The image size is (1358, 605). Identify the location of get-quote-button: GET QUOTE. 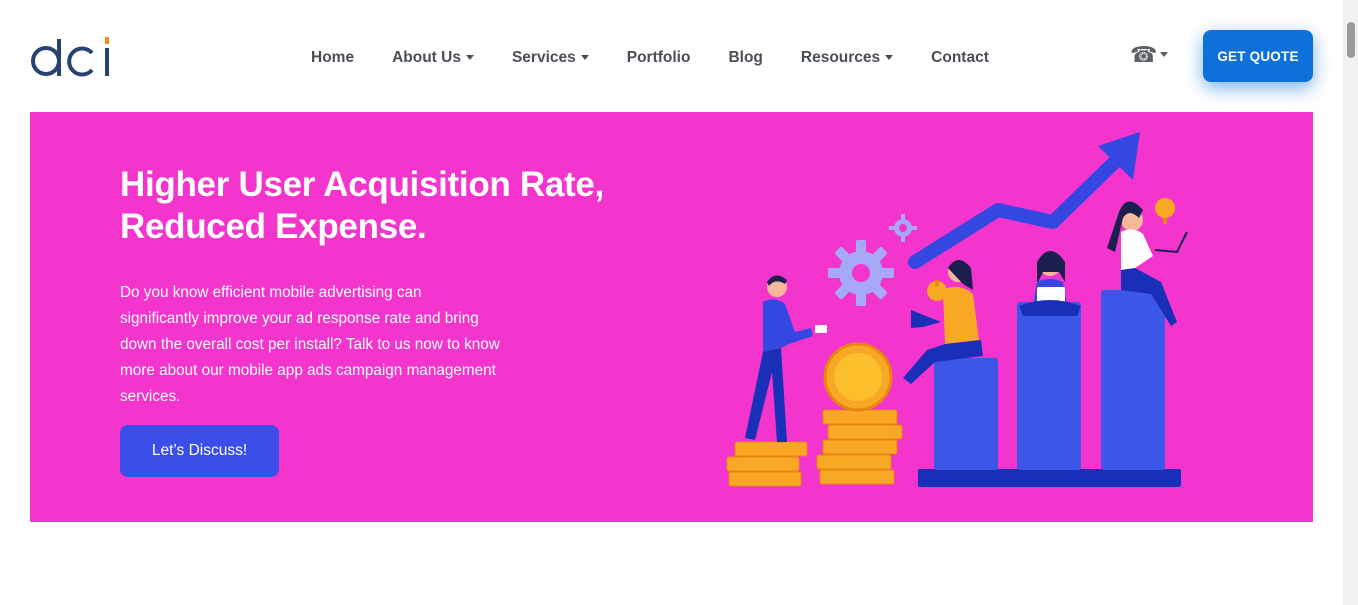
(1258, 56).